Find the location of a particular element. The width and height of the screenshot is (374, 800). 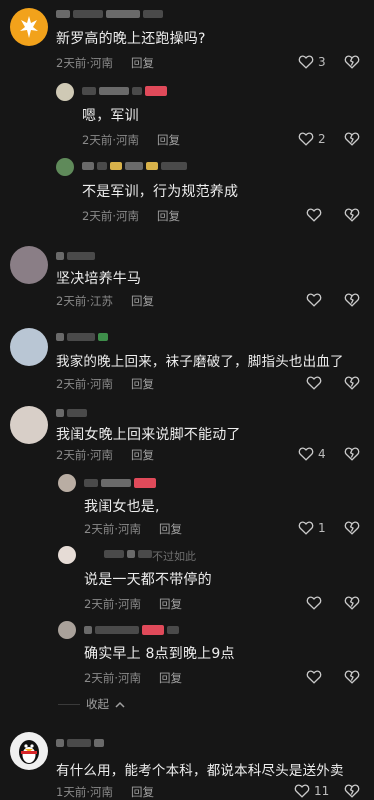

comment-text: 不是军训，行为规范养成 is located at coordinates (160, 192).